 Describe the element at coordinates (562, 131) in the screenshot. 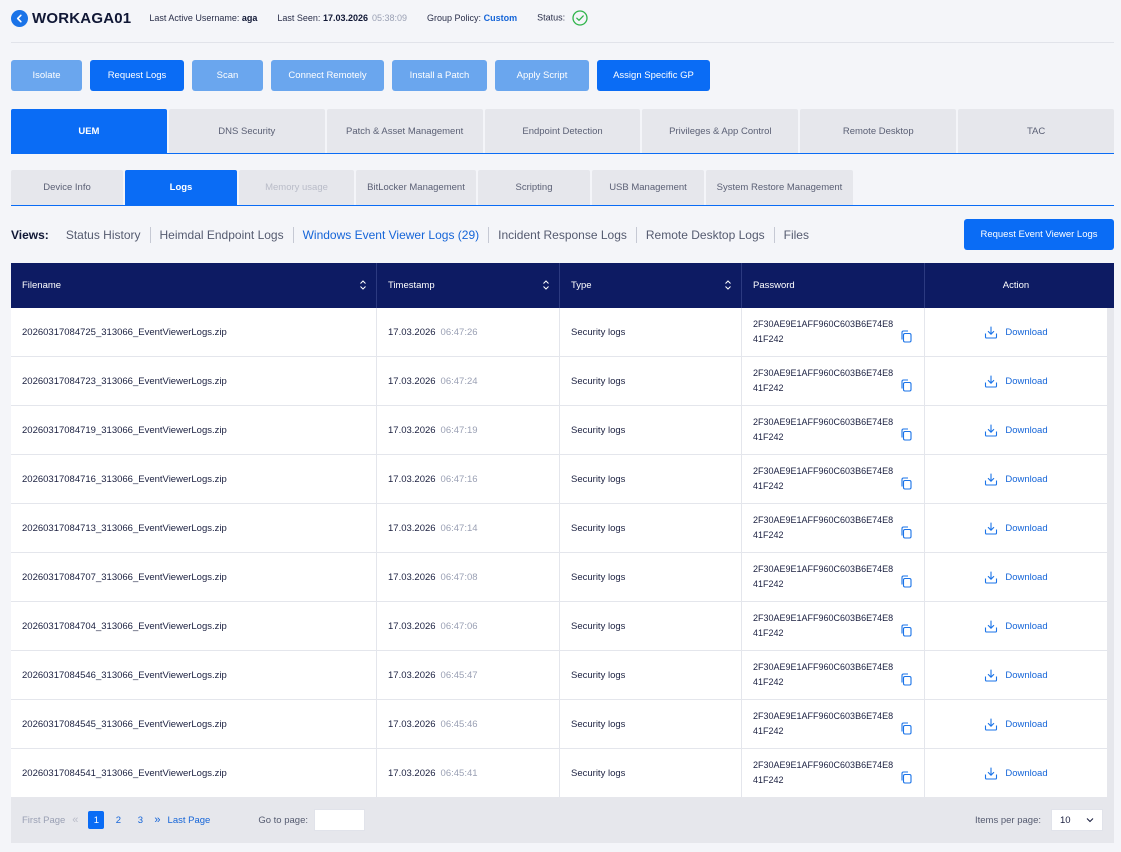

I see `tab-endpoint-detection: Endpoint Detection` at that location.